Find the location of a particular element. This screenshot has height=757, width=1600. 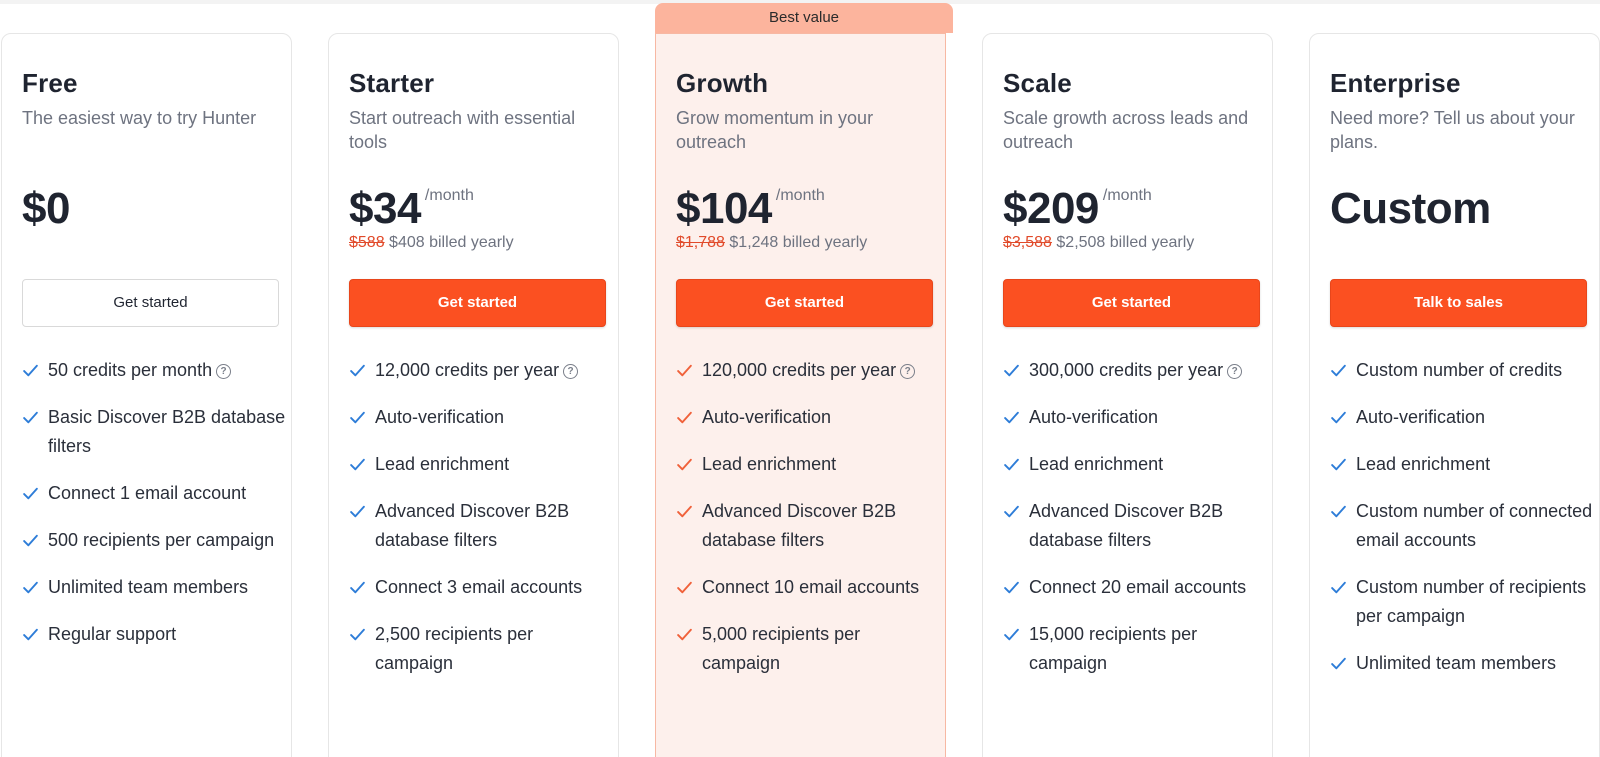

feature-text: 12,000 credits per year is located at coordinates (467, 370).